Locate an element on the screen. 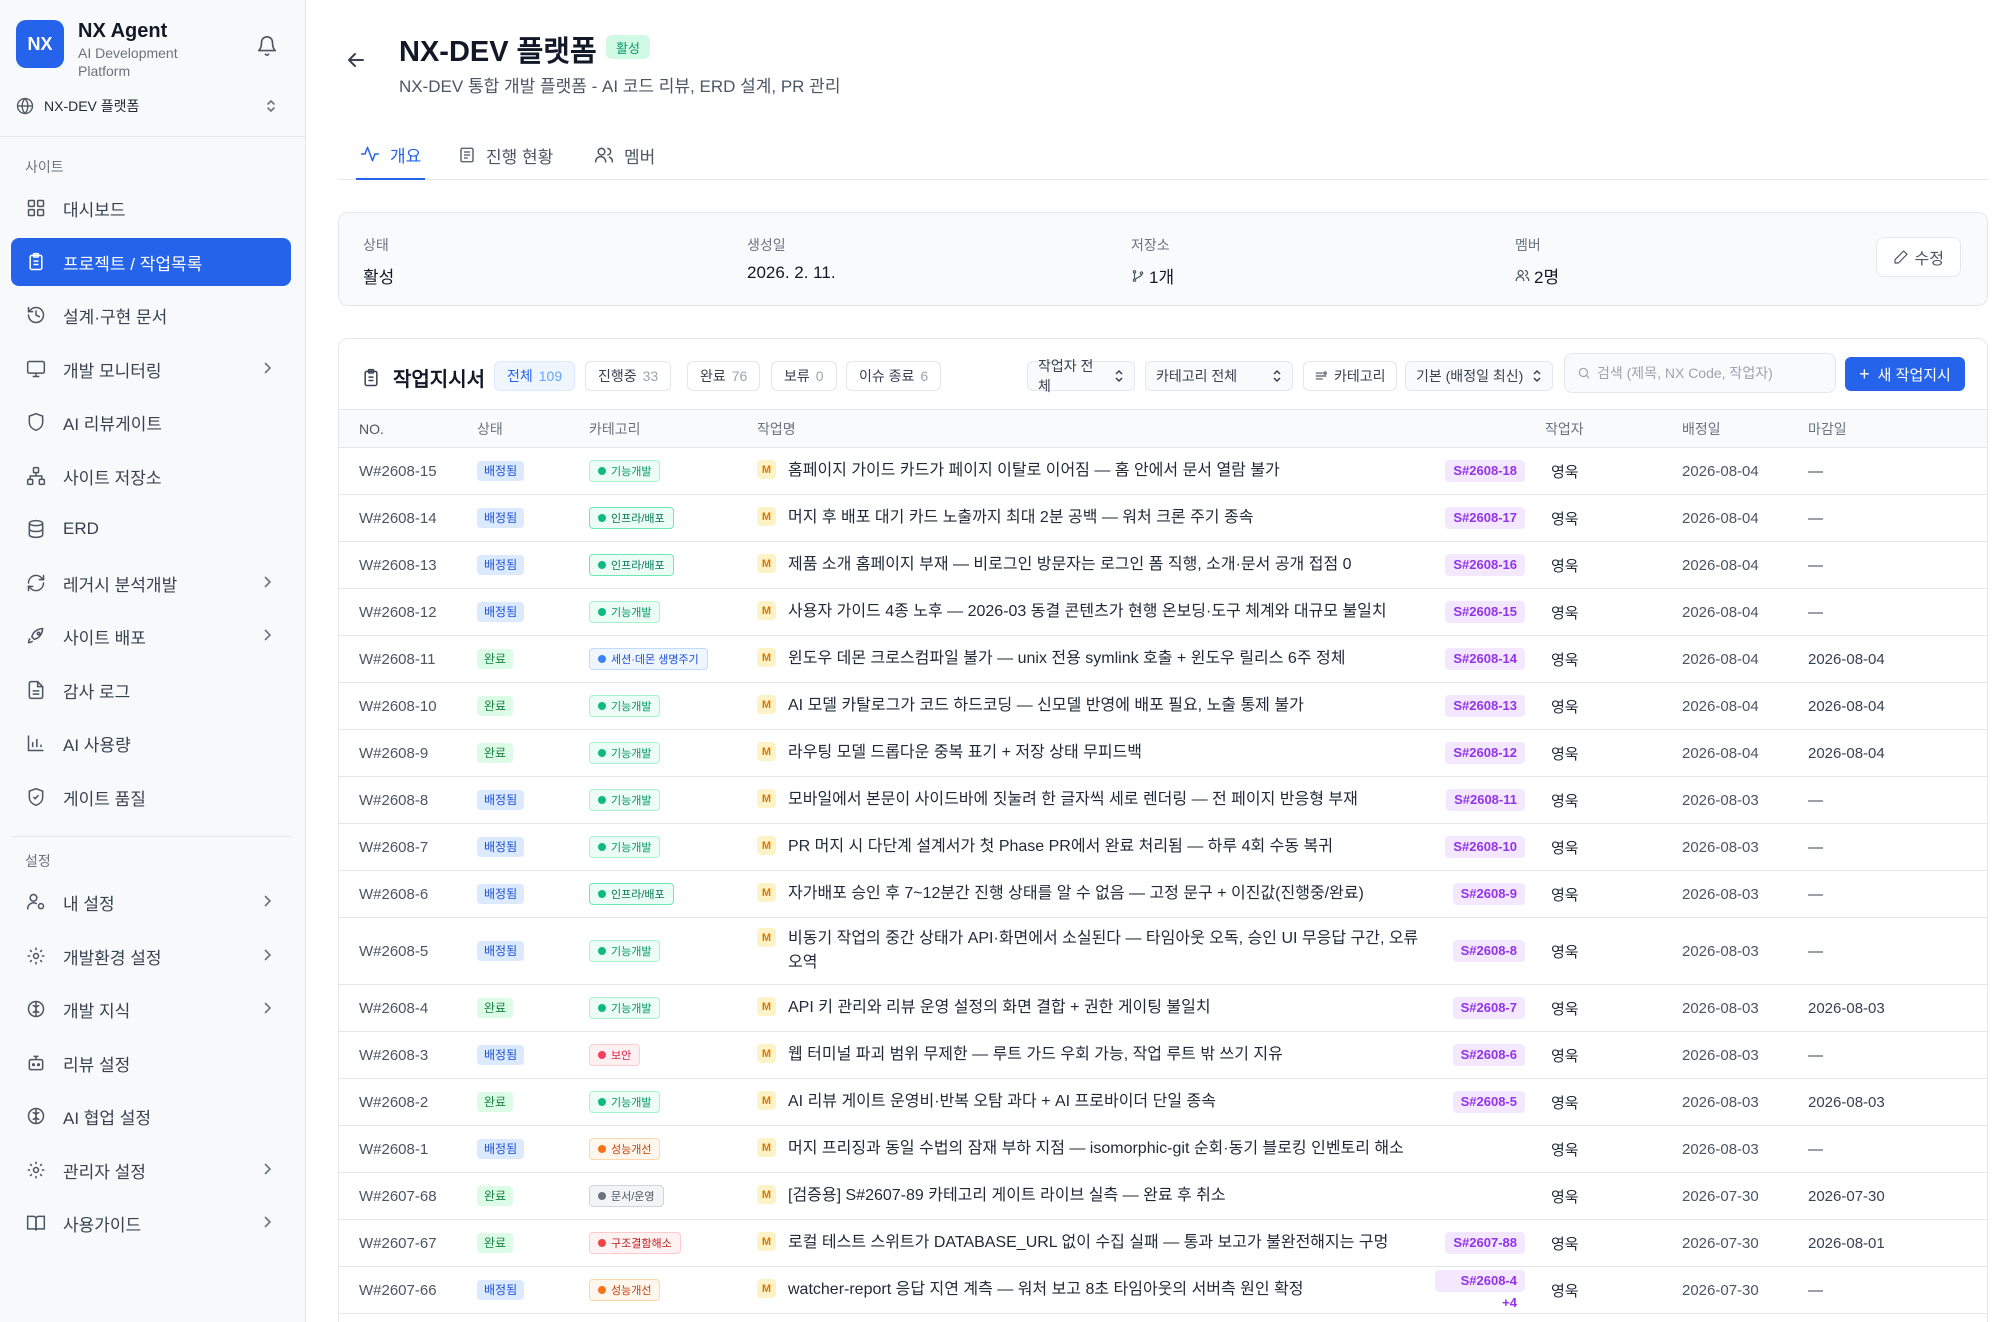 The image size is (2000, 1322). sidebar-item-dashboard: 대시보드 is located at coordinates (151, 208).